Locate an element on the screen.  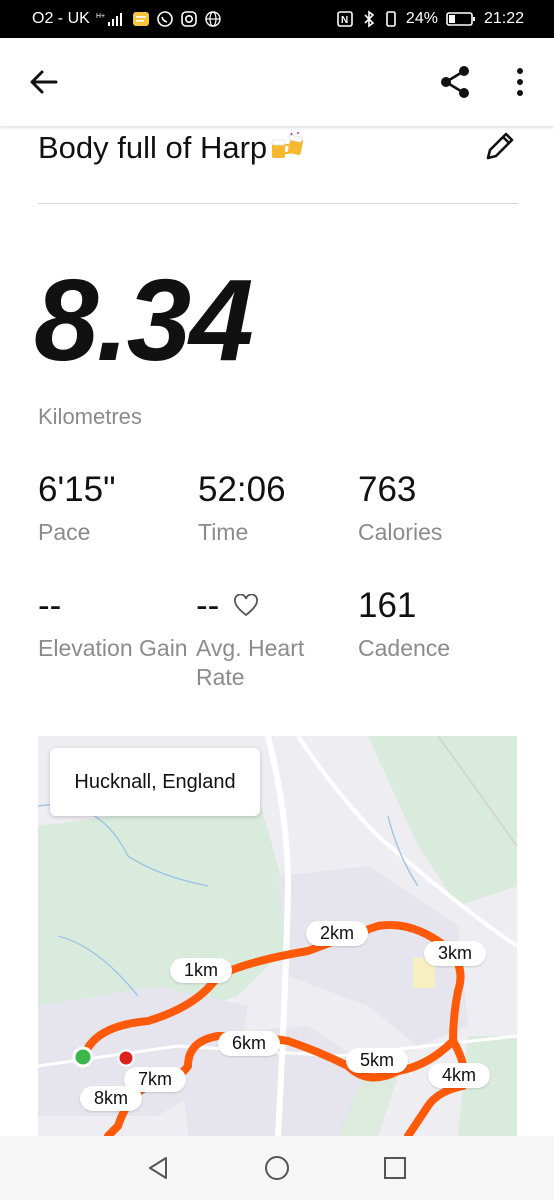
back-arrow-icon is located at coordinates (44, 82).